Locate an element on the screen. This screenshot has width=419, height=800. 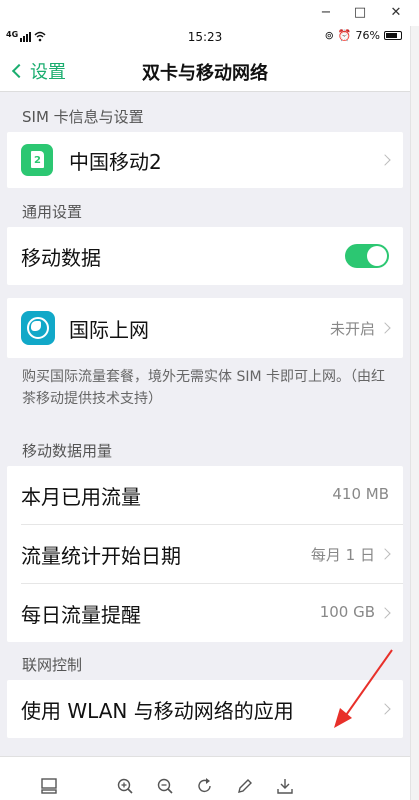
usage-row-monthly: 本月已用流量 410 MB is located at coordinates (205, 495).